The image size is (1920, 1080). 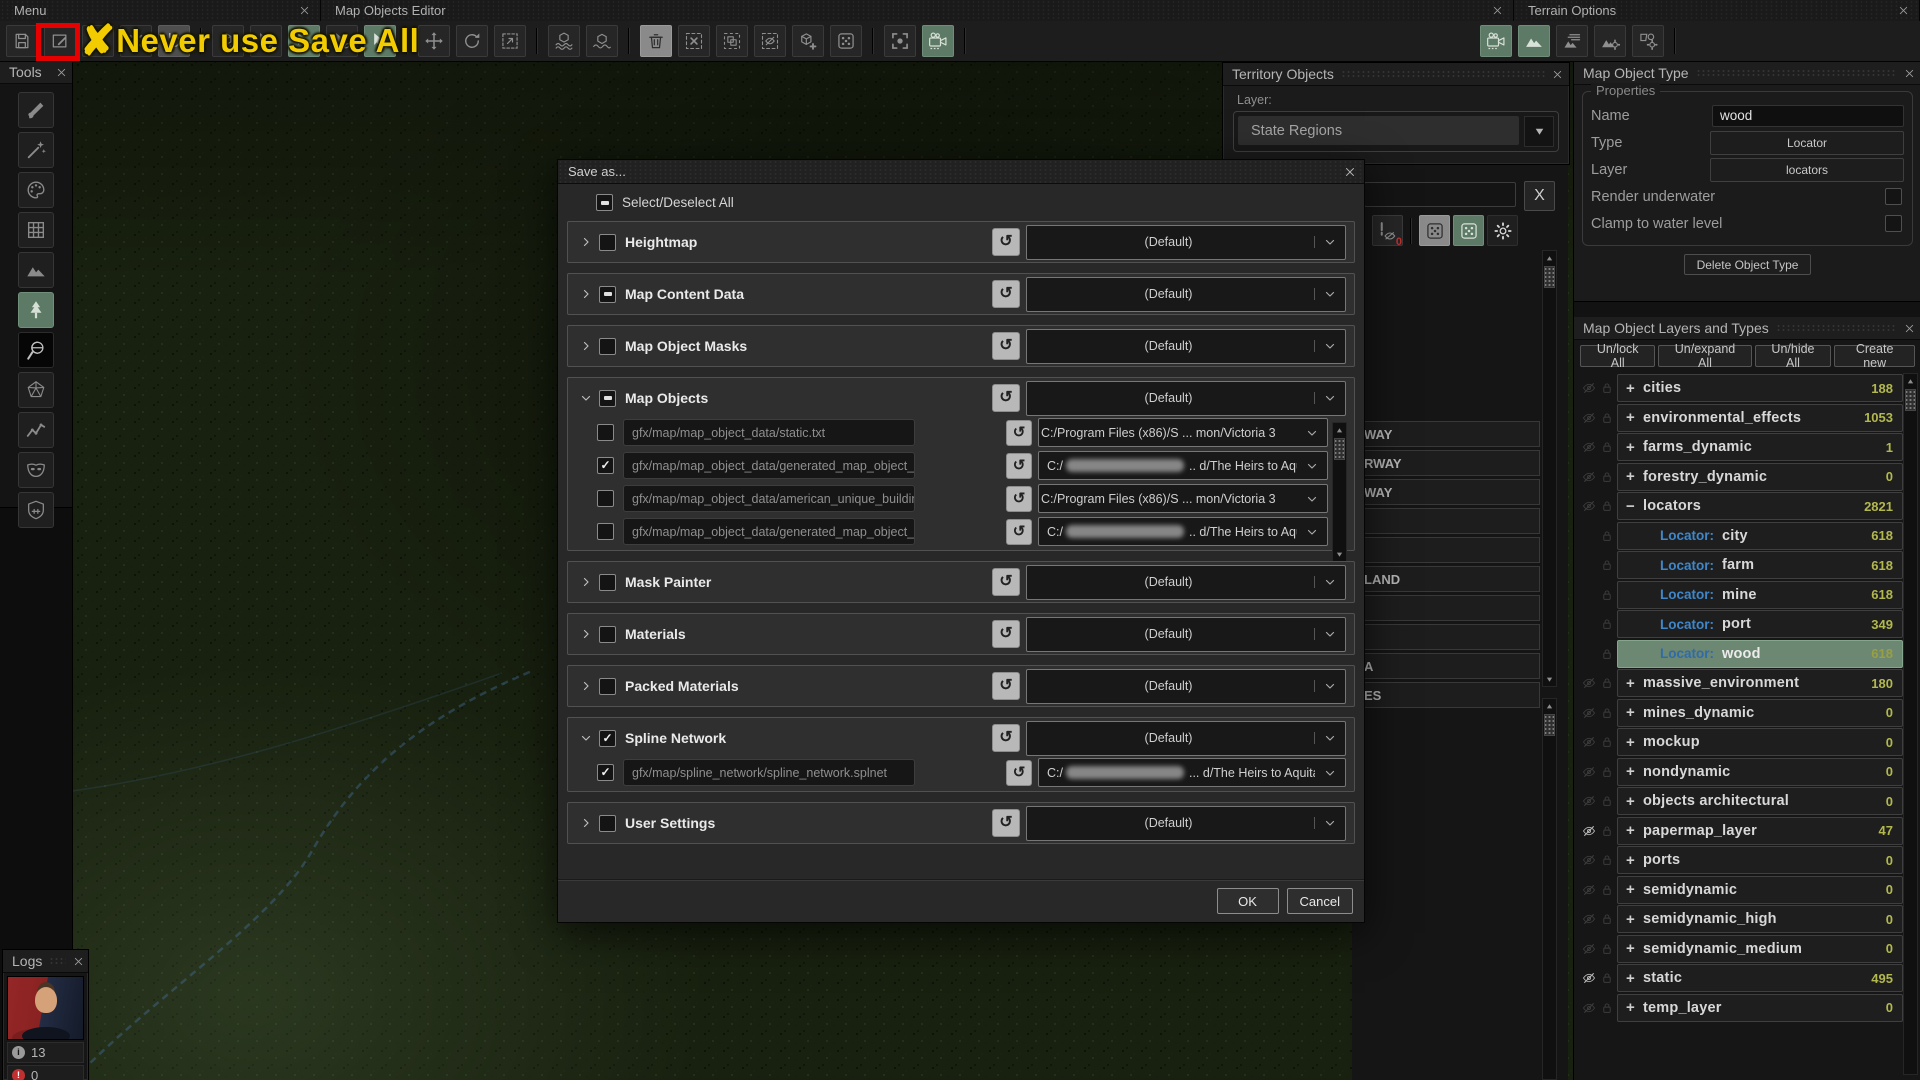 What do you see at coordinates (1192, 772) in the screenshot?
I see `destination-dropdown: C:/ ... d/The Heirs to Aquitania` at bounding box center [1192, 772].